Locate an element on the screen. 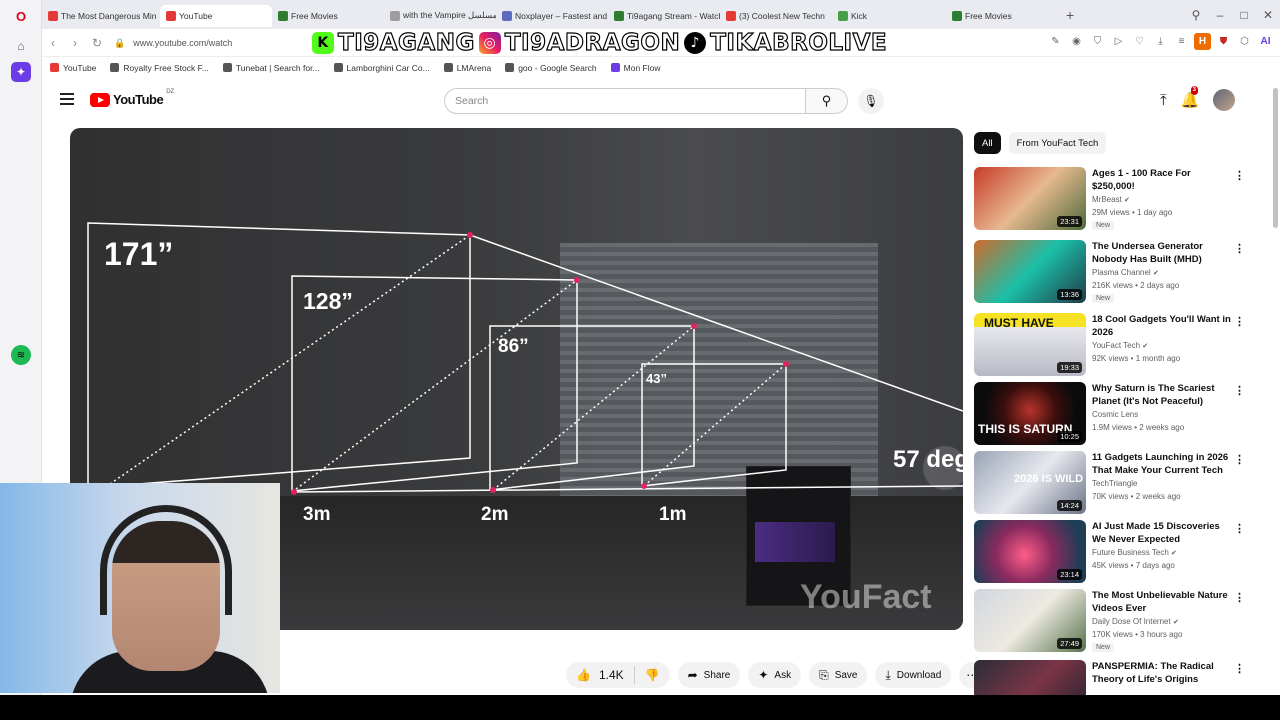  channel-name: Daily Dose Of Internet ✔ is located at coordinates (1135, 621).